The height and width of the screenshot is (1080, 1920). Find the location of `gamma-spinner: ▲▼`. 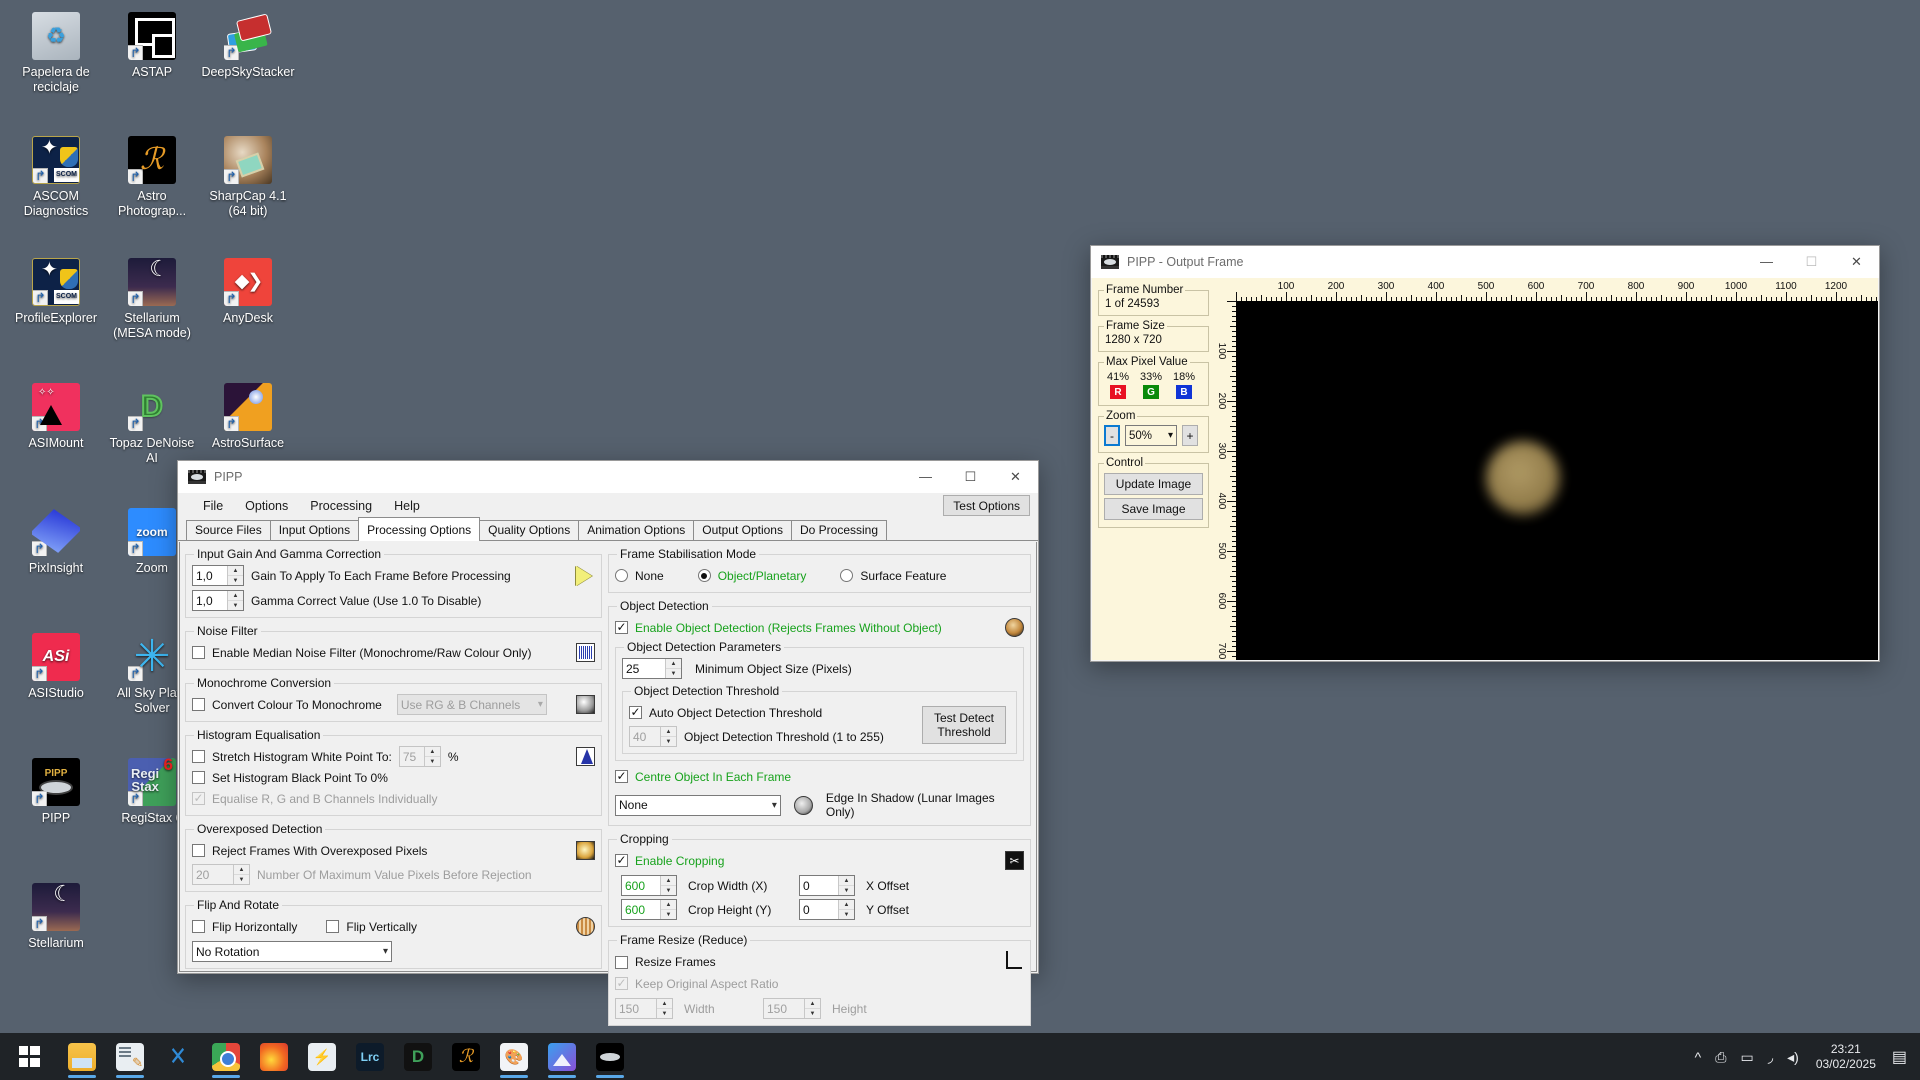

gamma-spinner: ▲▼ is located at coordinates (218, 600).